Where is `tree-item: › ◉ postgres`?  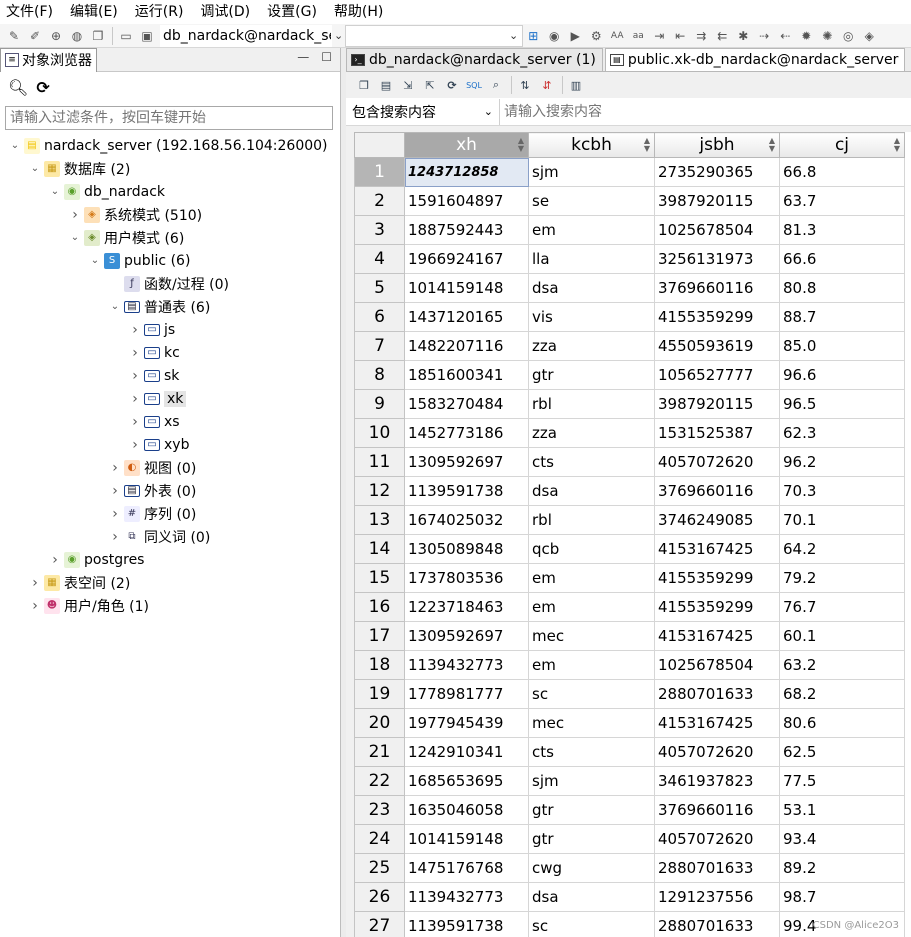
tree-item: › ◉ postgres is located at coordinates (96, 559).